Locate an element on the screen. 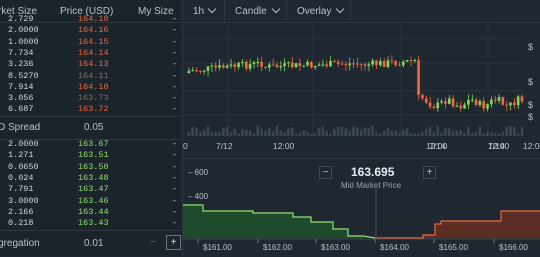 This screenshot has width=540, height=257. ask-size: 7.914 is located at coordinates (21, 86).